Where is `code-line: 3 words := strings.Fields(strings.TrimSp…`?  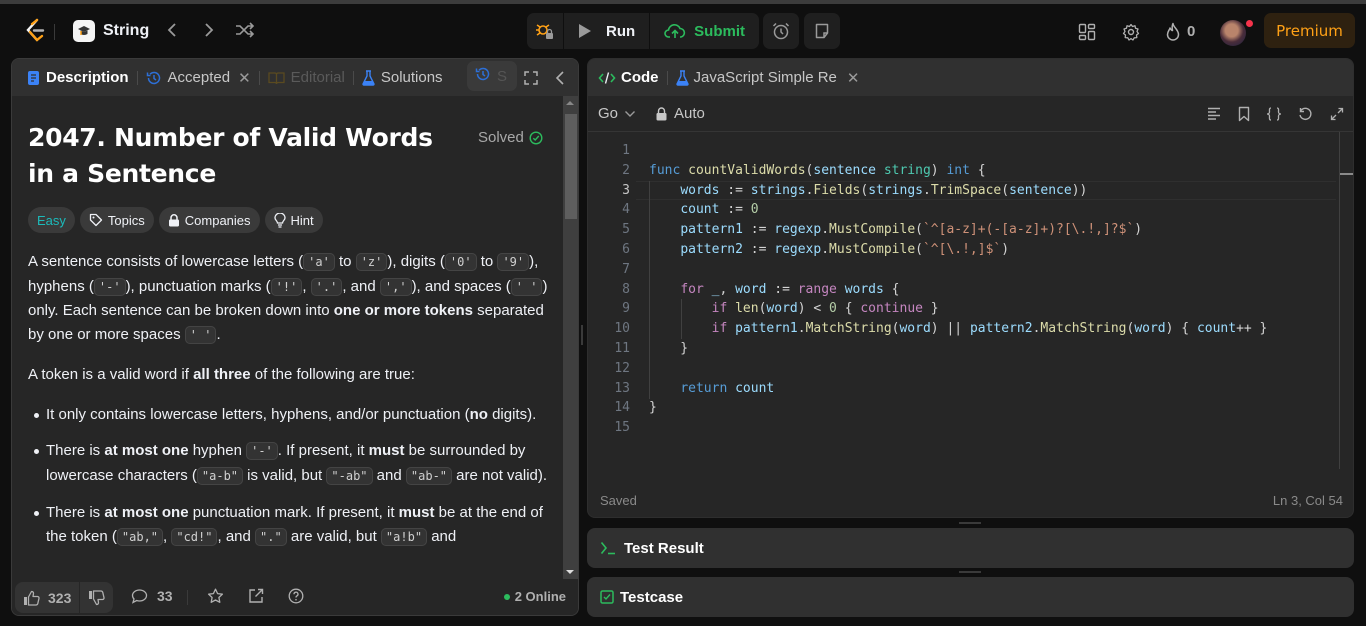
code-line: 3 words := strings.Fields(strings.TrimSp… is located at coordinates (964, 191).